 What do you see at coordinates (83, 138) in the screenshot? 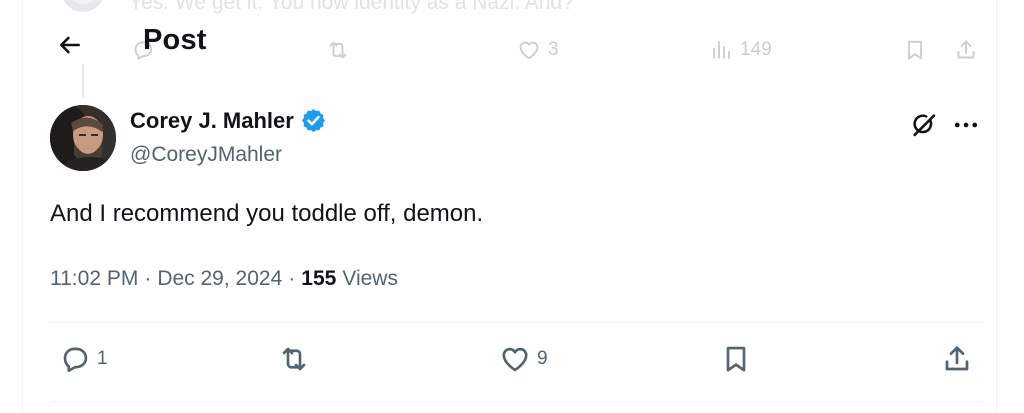
I see `avatar` at bounding box center [83, 138].